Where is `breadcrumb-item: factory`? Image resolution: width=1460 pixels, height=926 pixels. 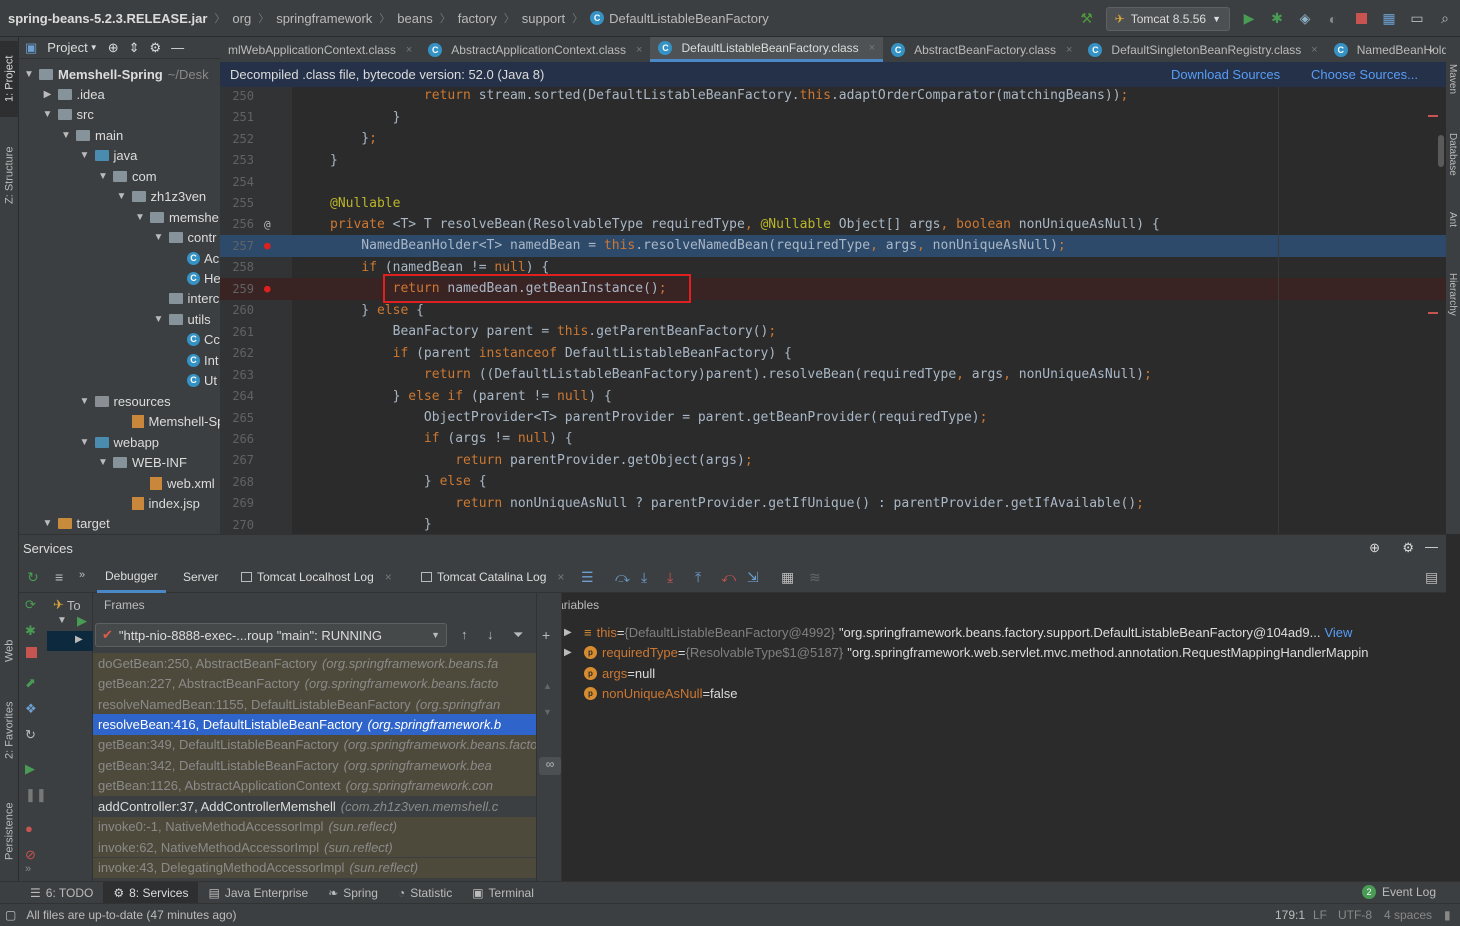
breadcrumb-item: factory is located at coordinates (477, 18).